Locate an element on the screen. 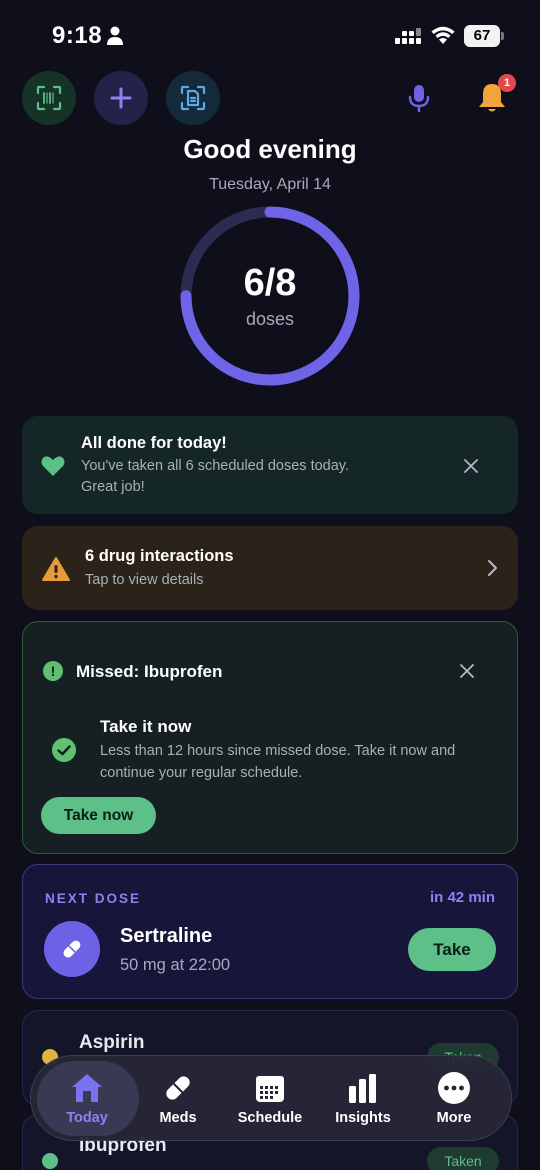 The width and height of the screenshot is (540, 1170). plus-icon is located at coordinates (121, 98).